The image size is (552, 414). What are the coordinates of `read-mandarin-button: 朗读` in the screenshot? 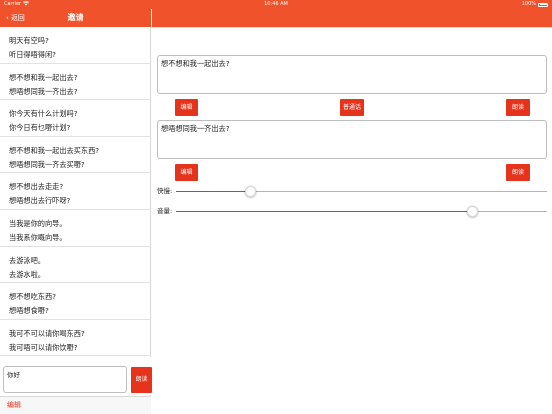 It's located at (518, 107).